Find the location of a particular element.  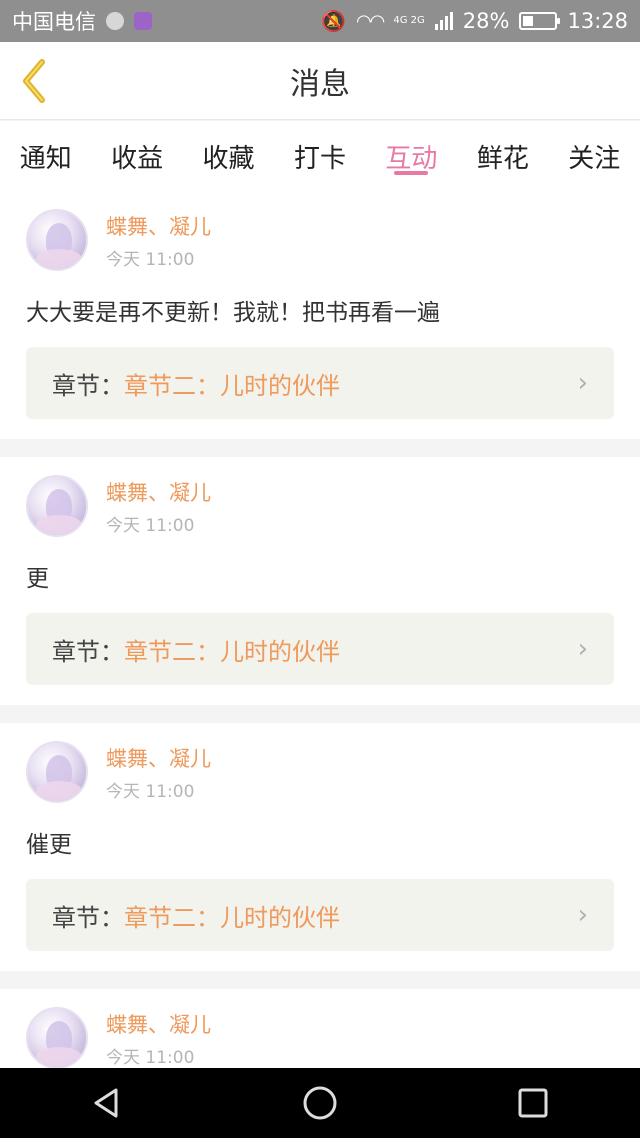

circle-home-icon is located at coordinates (320, 1103).